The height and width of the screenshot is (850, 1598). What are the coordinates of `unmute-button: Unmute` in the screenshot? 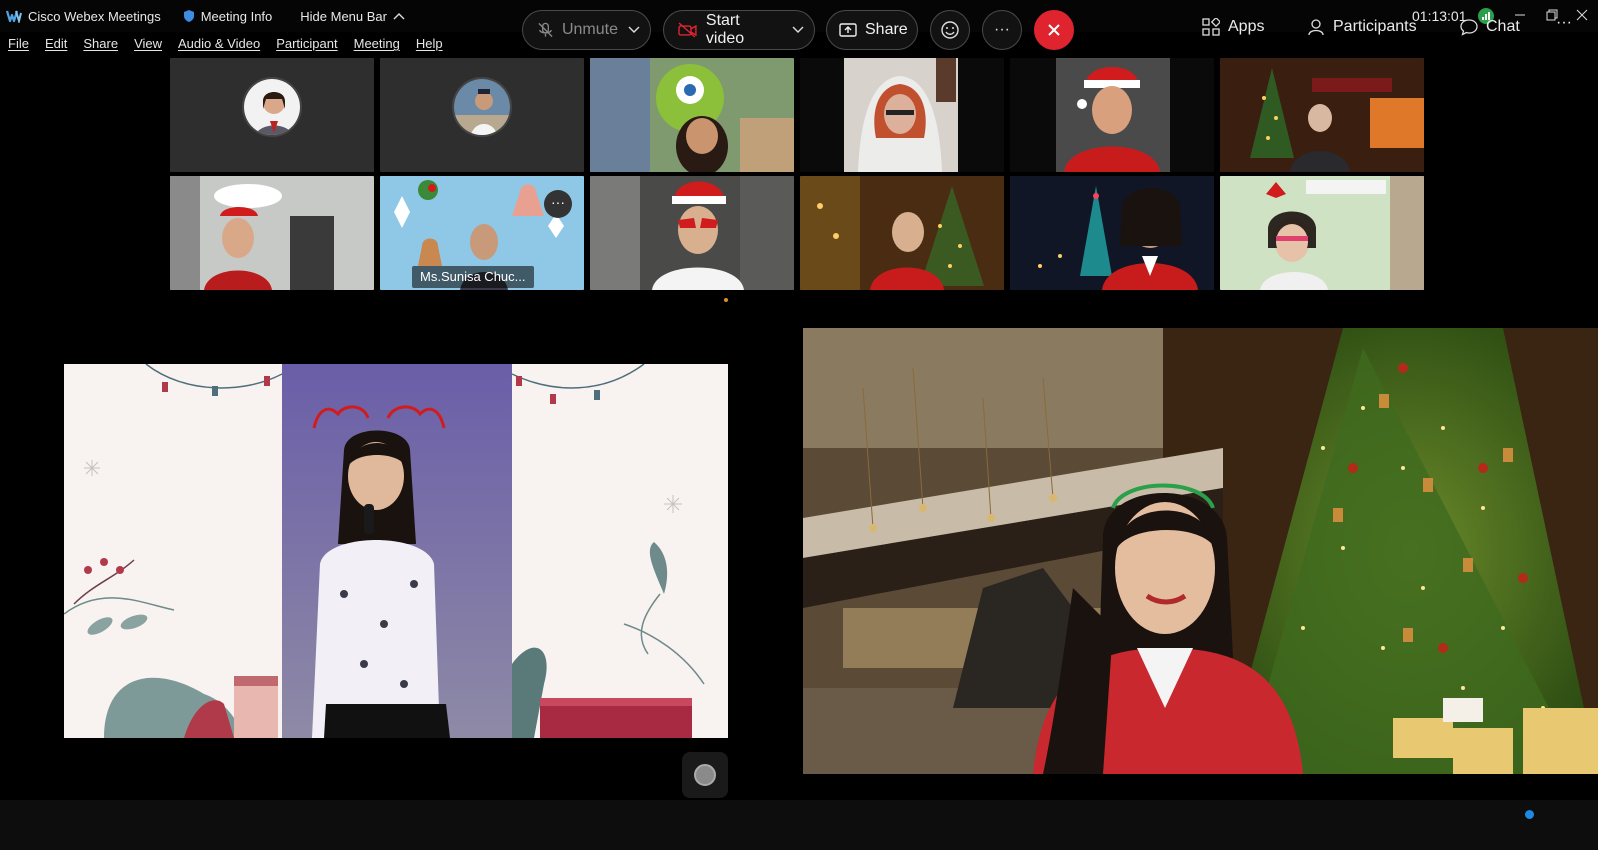 It's located at (586, 30).